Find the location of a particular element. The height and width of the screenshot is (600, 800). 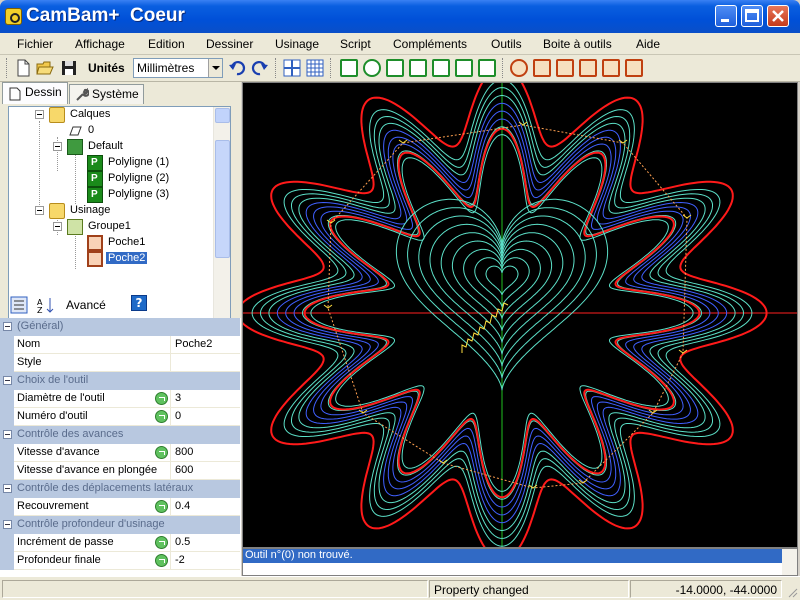

save-icon is located at coordinates (69, 68).